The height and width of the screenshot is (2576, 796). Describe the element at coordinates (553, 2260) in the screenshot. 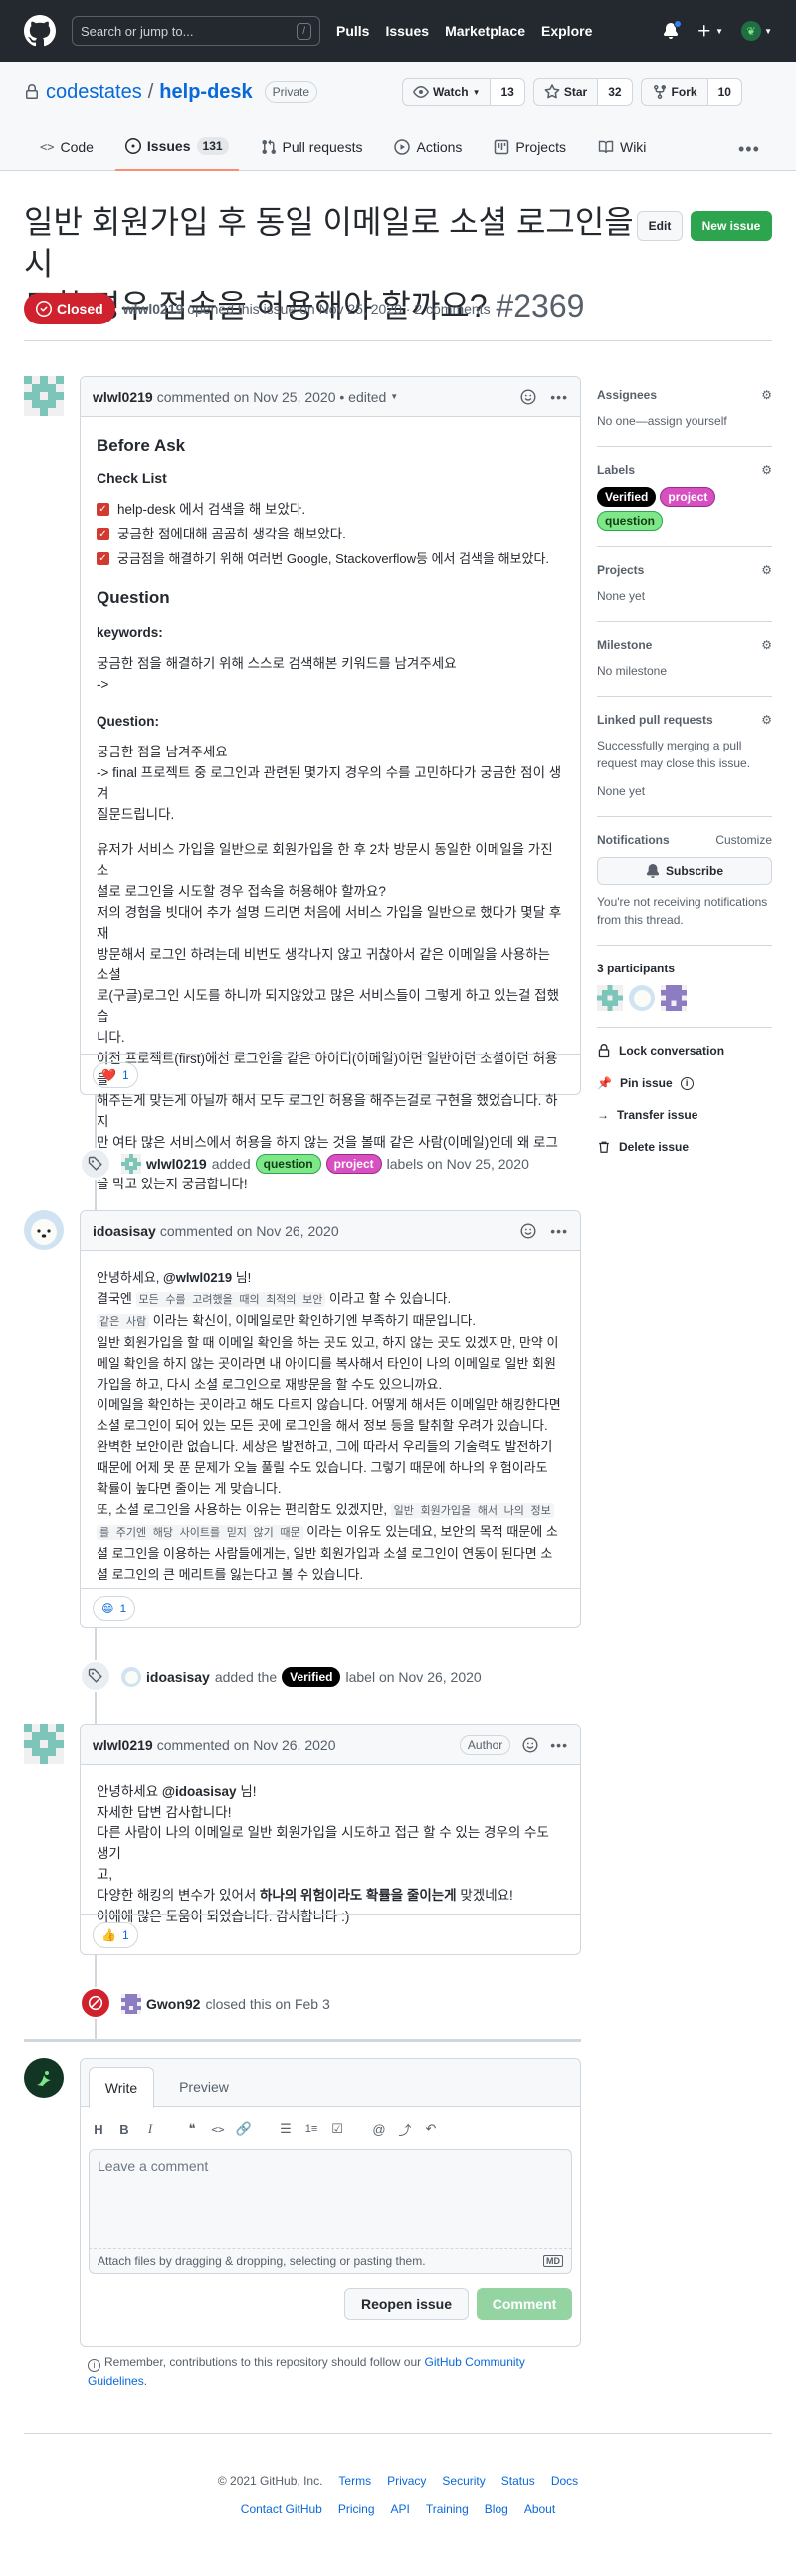

I see `markdown-icon: MD` at that location.